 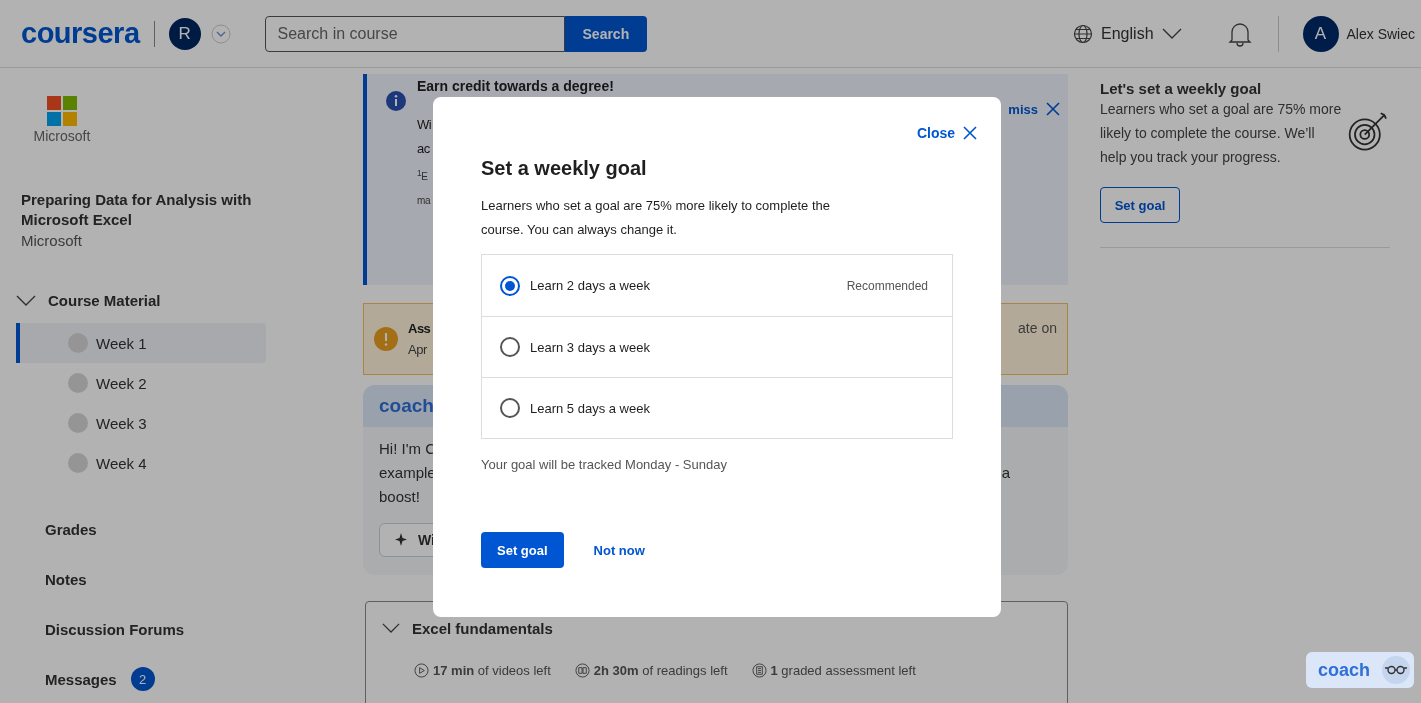 What do you see at coordinates (62, 111) in the screenshot?
I see `partner-logo-icon` at bounding box center [62, 111].